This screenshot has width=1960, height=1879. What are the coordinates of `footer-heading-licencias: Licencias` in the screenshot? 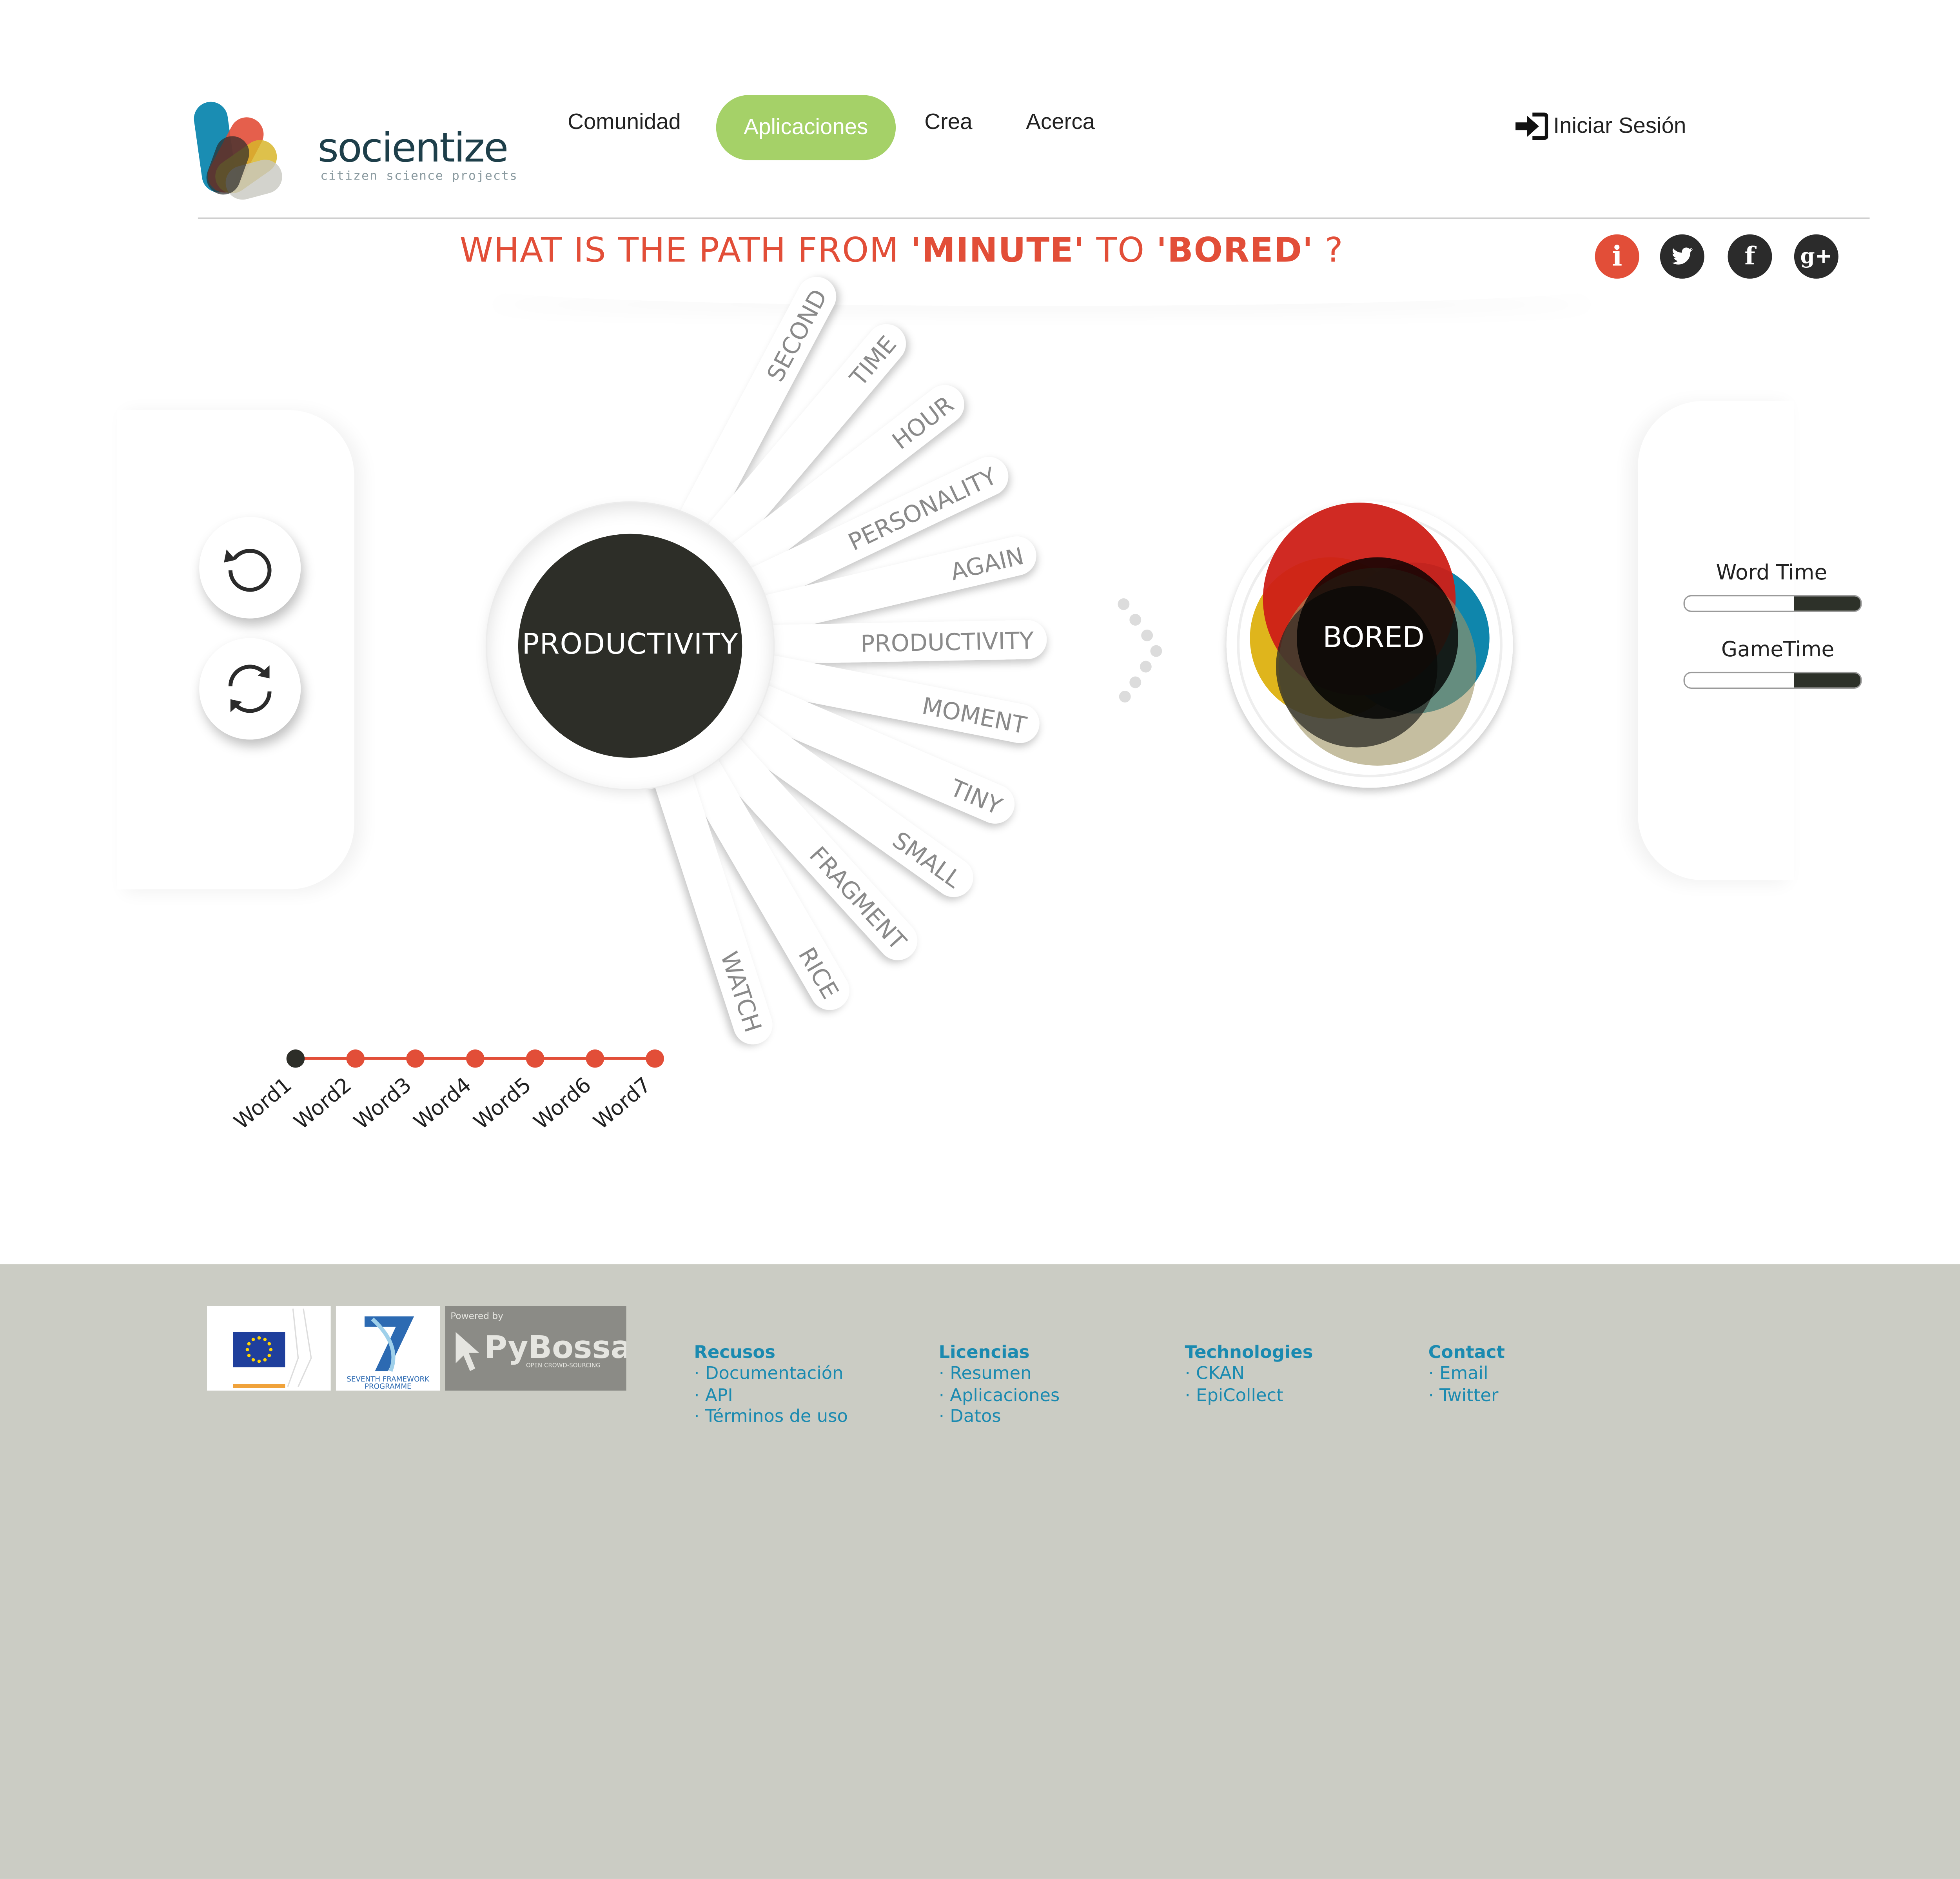 It's located at (984, 1352).